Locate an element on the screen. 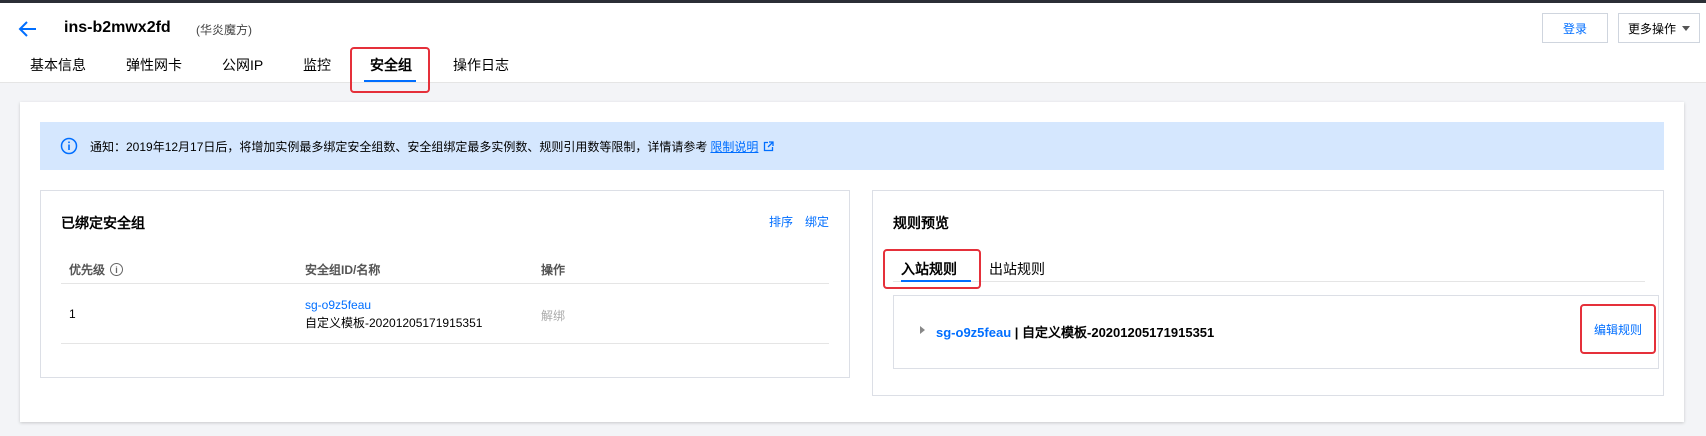  unbind-button: 解绑 is located at coordinates (553, 315).